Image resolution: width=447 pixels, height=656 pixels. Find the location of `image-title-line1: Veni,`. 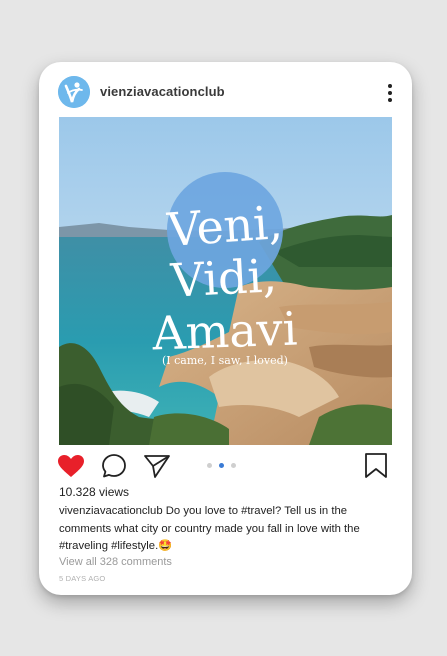

image-title-line1: Veni, is located at coordinates (225, 226).